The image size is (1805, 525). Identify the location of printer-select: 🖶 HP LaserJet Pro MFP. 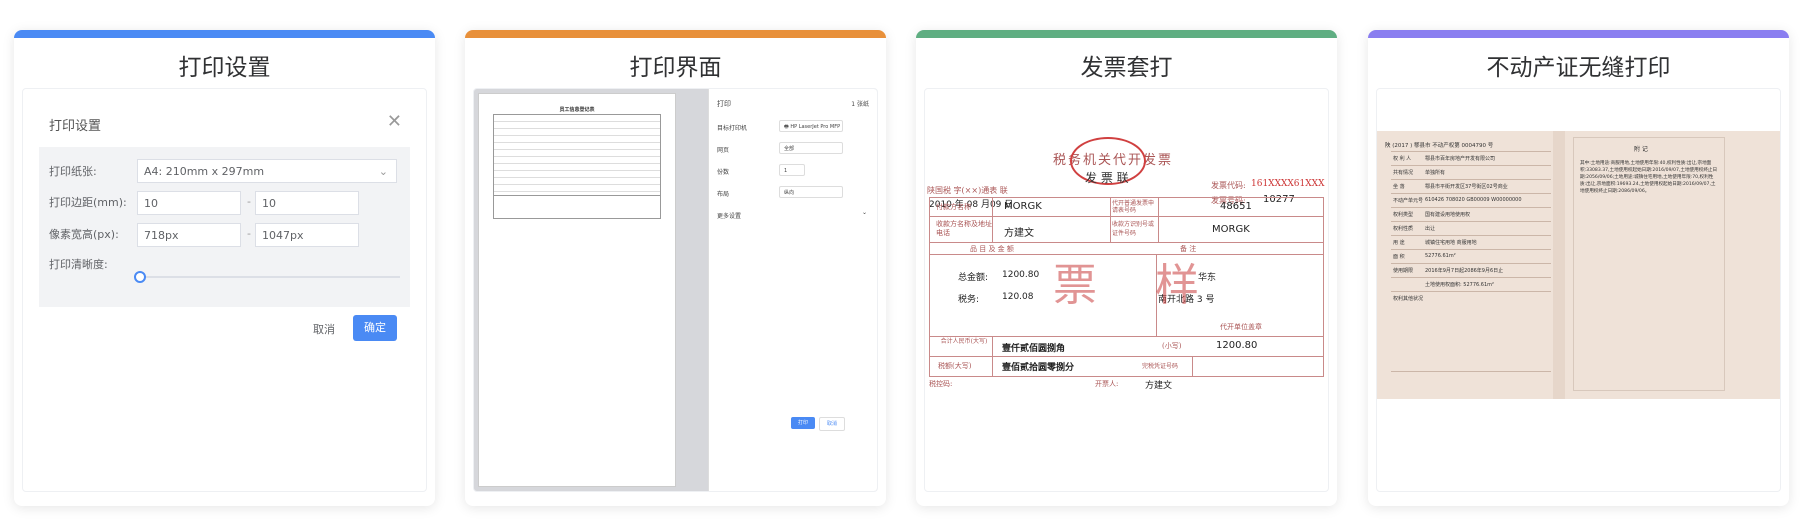
(811, 126).